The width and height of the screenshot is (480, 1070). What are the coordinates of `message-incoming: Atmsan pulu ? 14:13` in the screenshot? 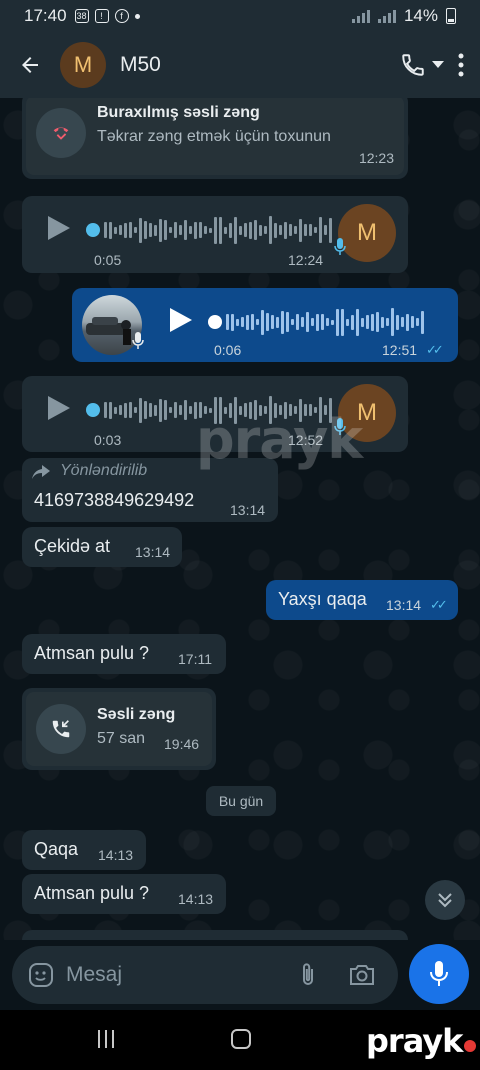 It's located at (124, 894).